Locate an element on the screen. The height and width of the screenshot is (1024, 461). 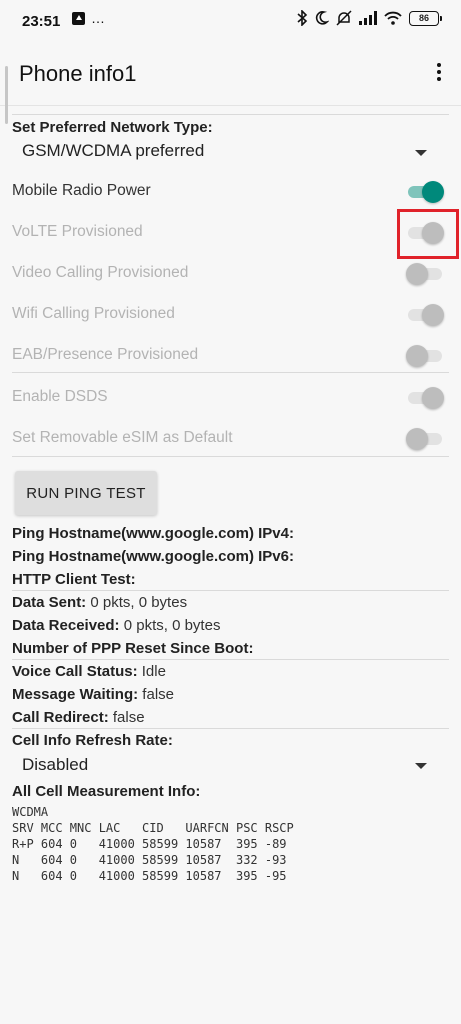
switch-row-mobile-radio-power: Mobile Radio Power is located at coordinates (230, 192).